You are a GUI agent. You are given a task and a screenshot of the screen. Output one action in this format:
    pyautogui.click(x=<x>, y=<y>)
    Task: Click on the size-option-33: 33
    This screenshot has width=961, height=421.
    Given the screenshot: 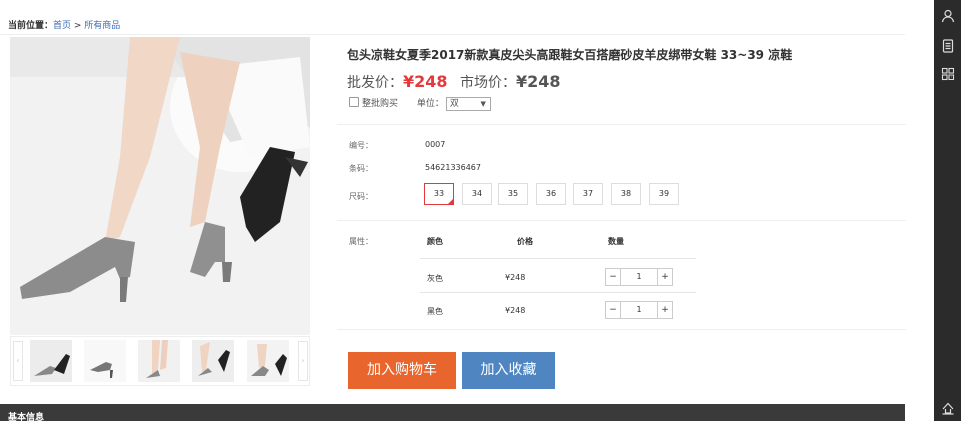 What is the action you would take?
    pyautogui.click(x=439, y=194)
    